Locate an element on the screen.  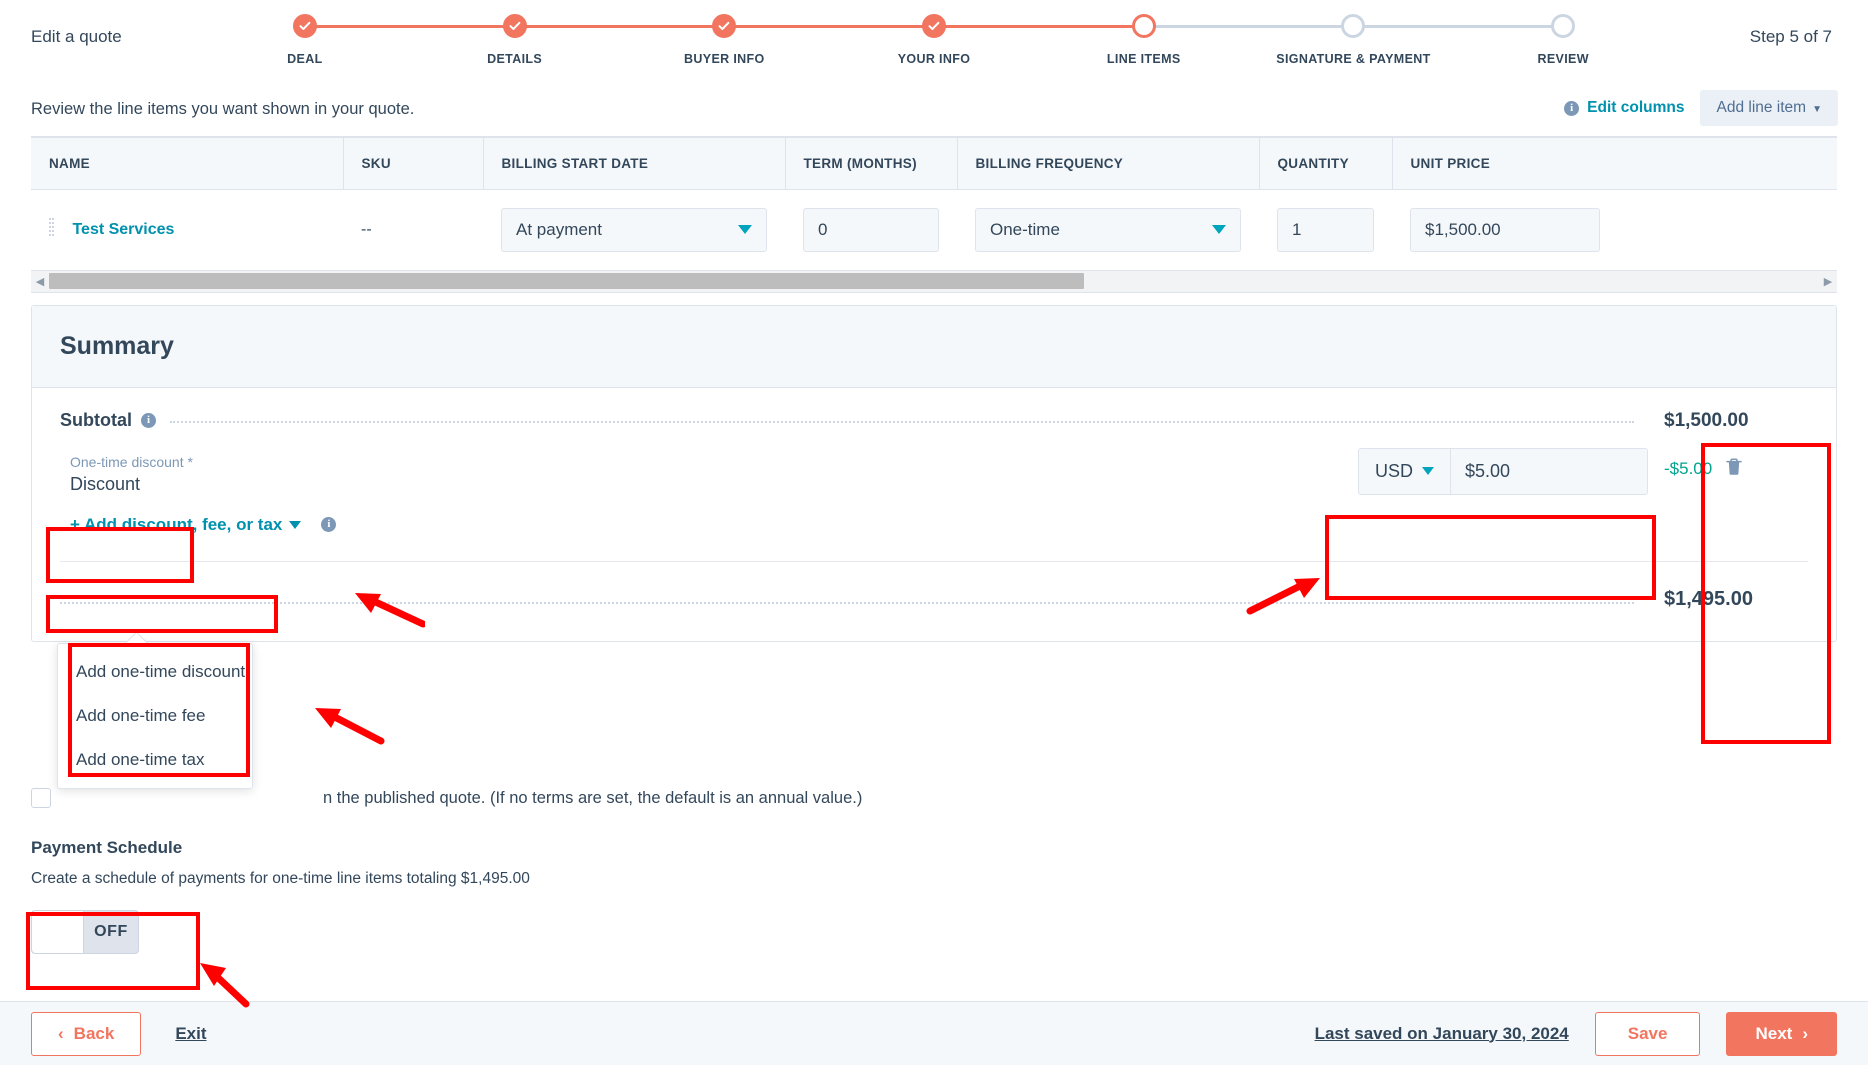
back-button: ‹ Back is located at coordinates (86, 1033).